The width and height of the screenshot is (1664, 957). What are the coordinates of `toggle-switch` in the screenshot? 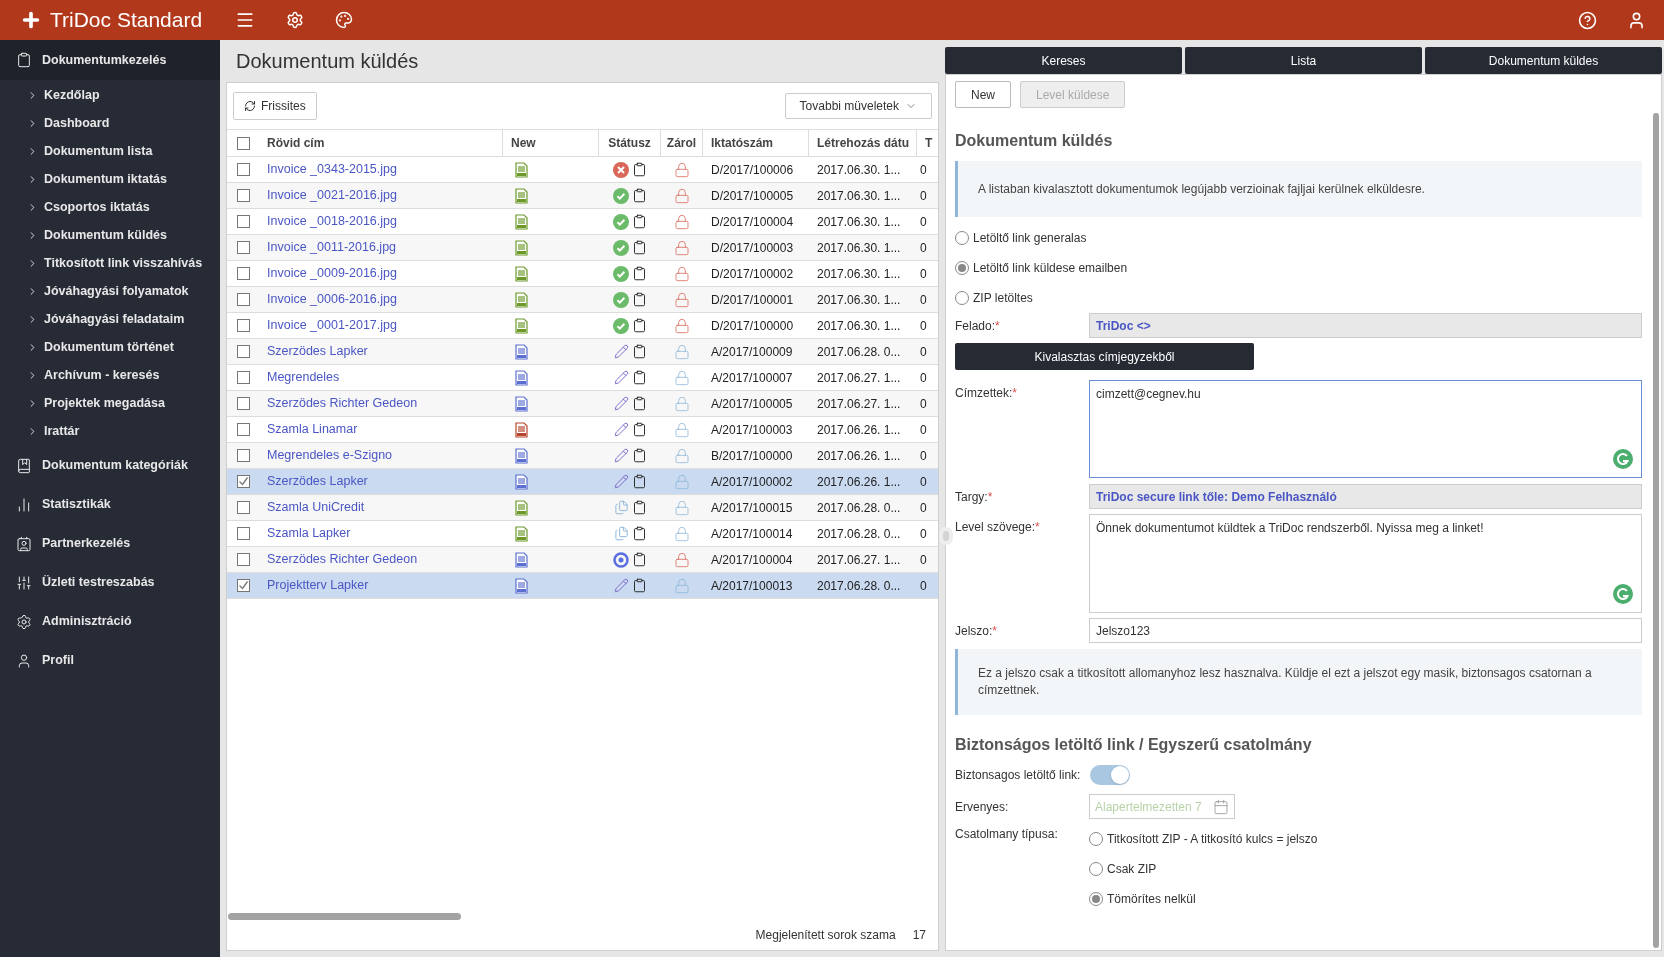 It's located at (1110, 775).